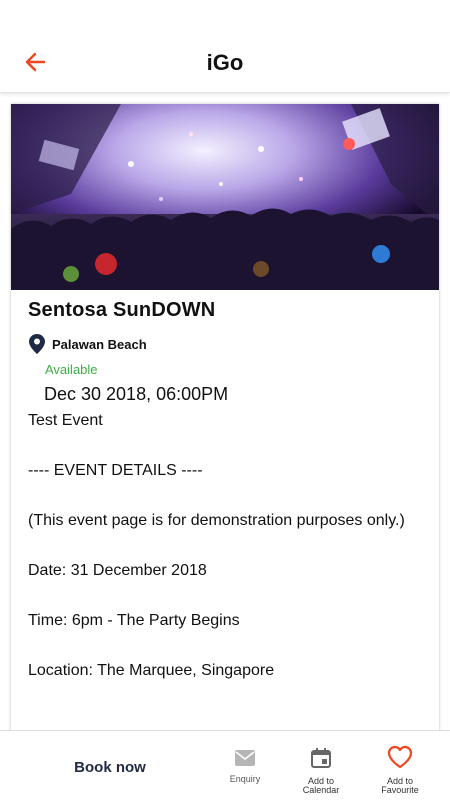 This screenshot has height=801, width=450. I want to click on heart-icon, so click(400, 757).